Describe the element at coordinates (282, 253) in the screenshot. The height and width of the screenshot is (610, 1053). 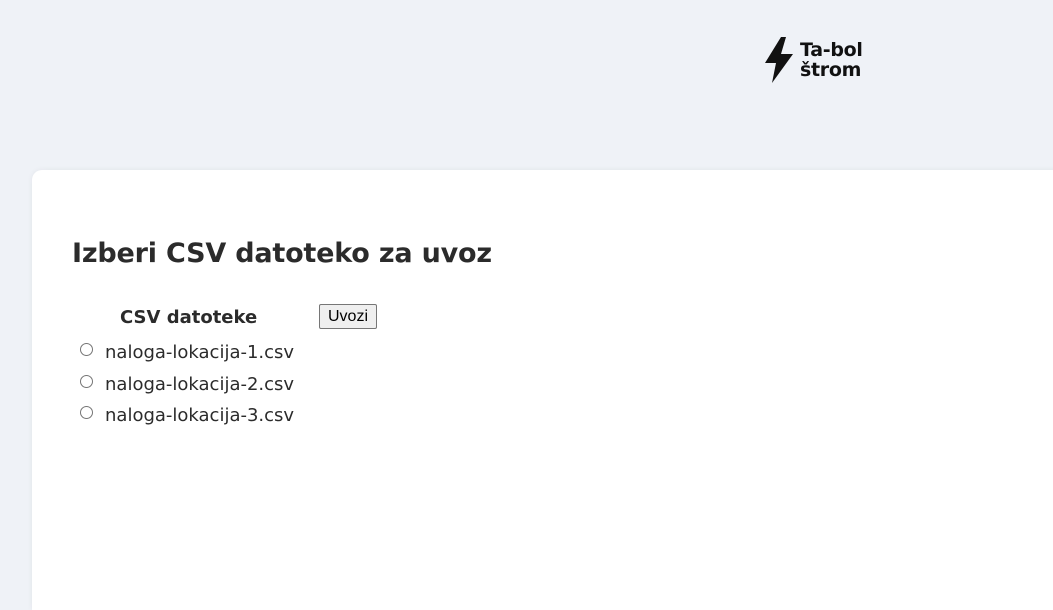
I see `page-title: Izberi CSV datoteko za uvoz` at that location.